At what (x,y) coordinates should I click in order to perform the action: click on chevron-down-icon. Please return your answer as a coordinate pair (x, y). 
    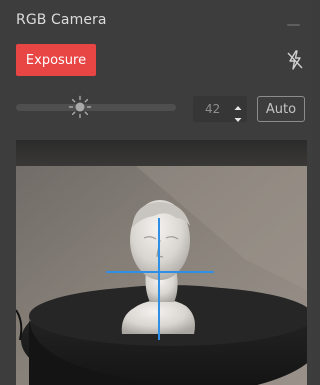
    Looking at the image, I should click on (238, 116).